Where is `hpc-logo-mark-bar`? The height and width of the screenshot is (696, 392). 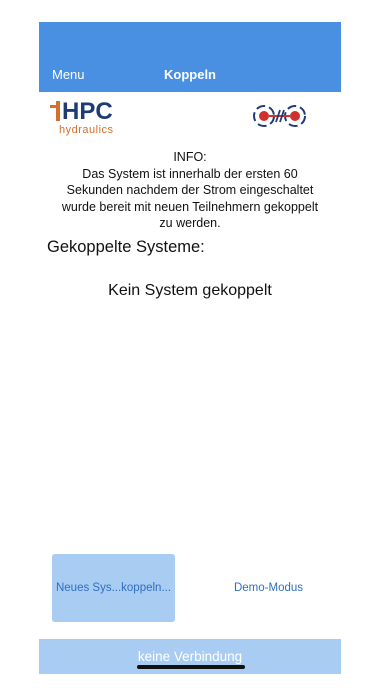
hpc-logo-mark-bar is located at coordinates (58, 111).